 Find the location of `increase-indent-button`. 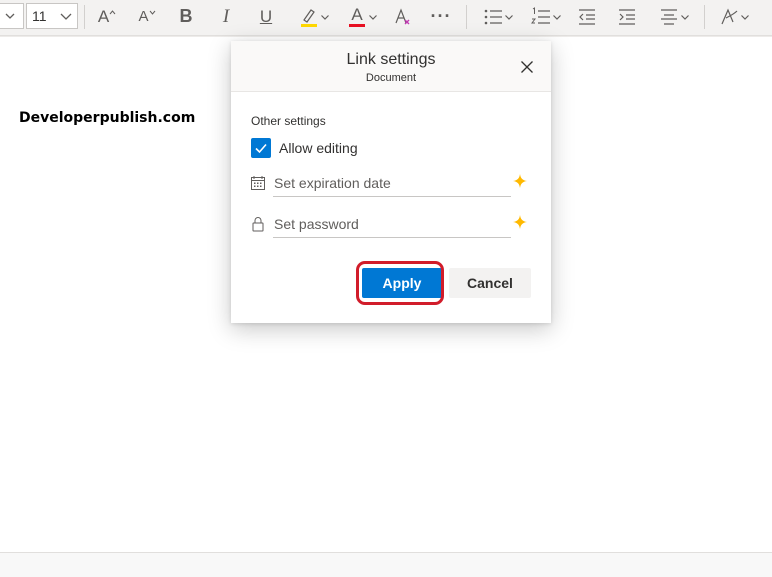

increase-indent-button is located at coordinates (627, 16).